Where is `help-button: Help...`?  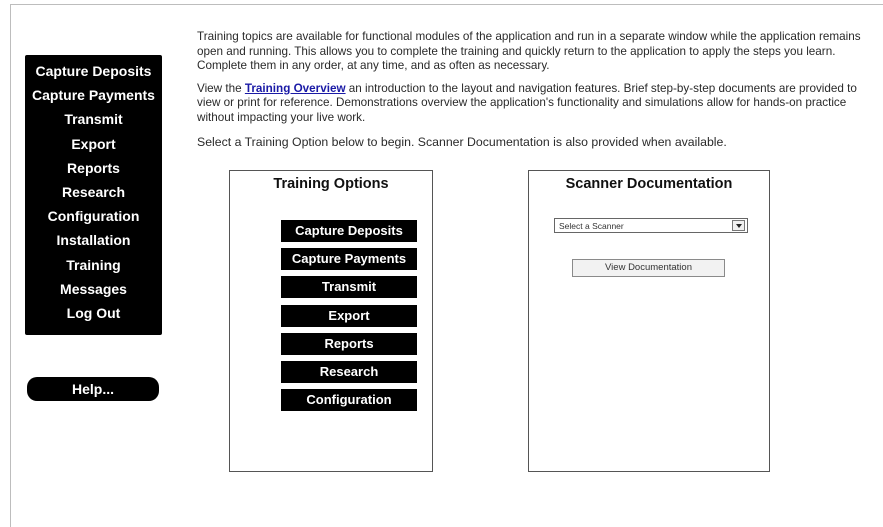 help-button: Help... is located at coordinates (93, 389).